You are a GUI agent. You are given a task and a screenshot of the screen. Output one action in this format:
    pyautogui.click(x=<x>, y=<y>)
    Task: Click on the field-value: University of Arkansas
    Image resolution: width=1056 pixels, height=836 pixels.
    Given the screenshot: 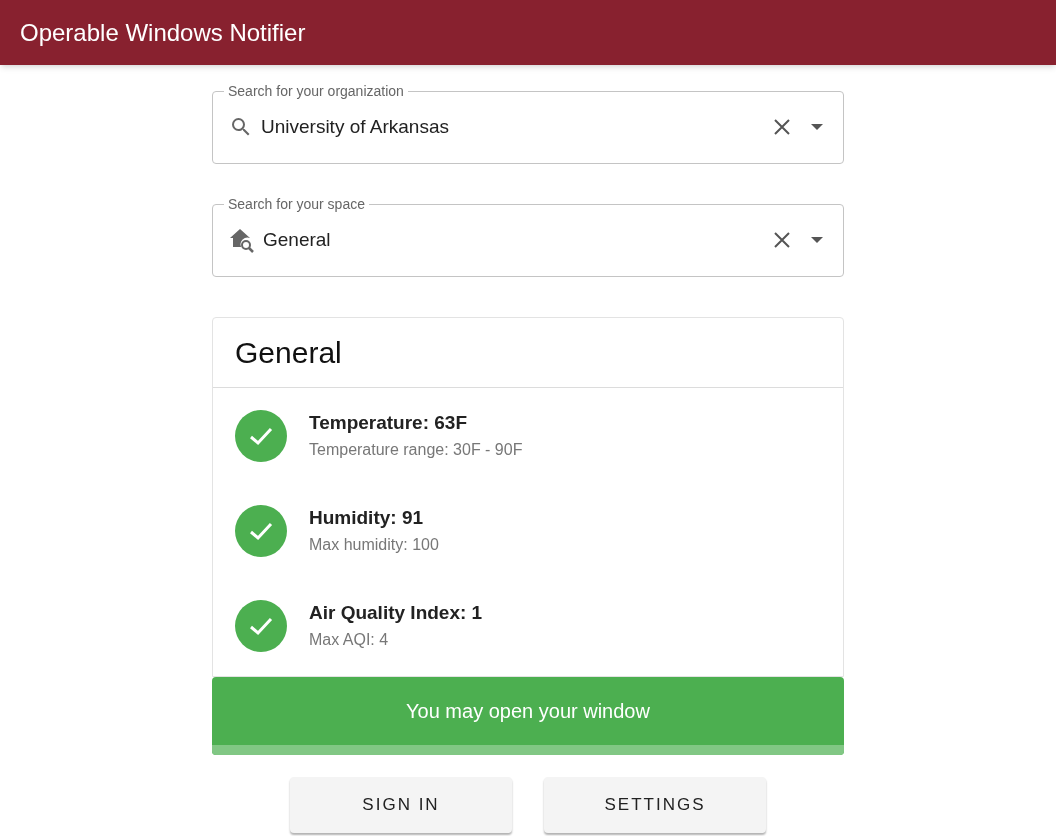 What is the action you would take?
    pyautogui.click(x=355, y=126)
    